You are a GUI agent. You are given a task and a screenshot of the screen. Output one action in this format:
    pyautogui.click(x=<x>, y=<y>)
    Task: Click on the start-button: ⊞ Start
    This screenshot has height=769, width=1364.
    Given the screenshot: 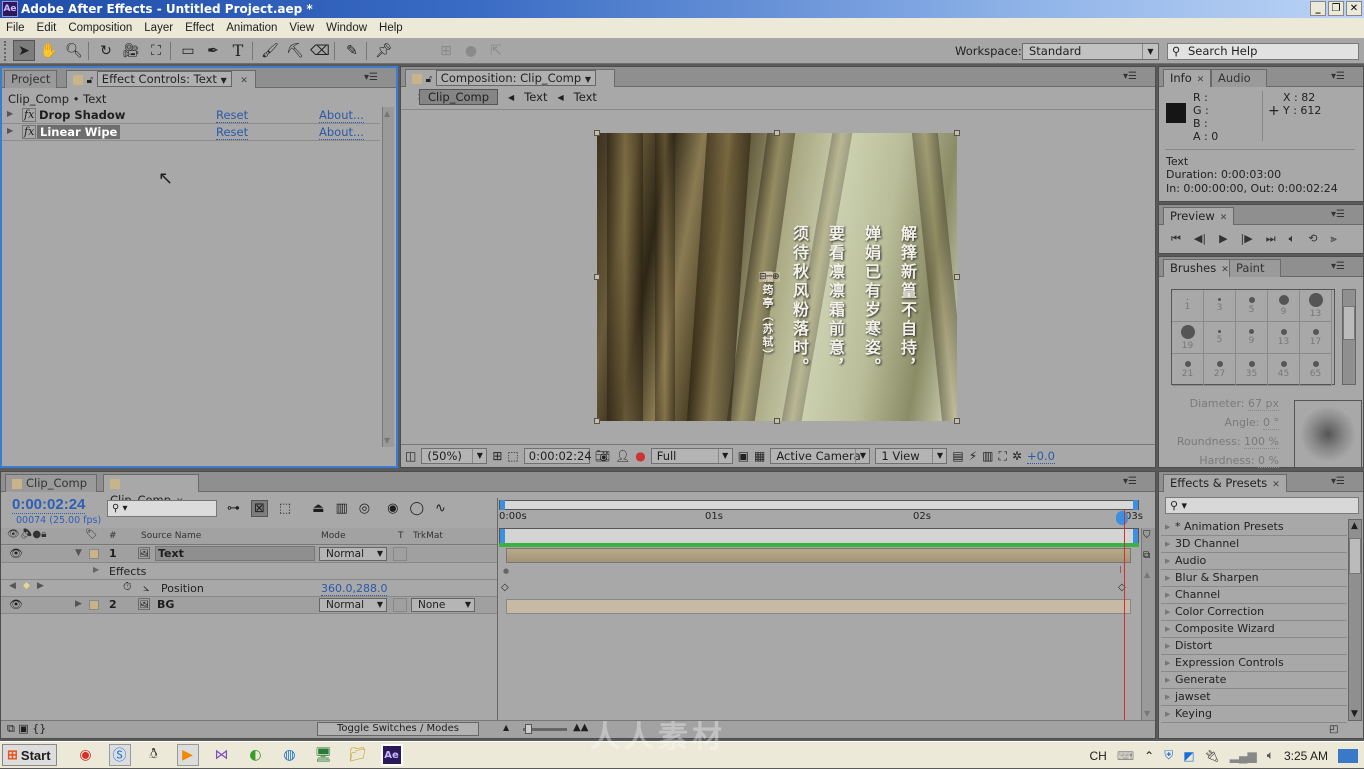 What is the action you would take?
    pyautogui.click(x=29, y=755)
    